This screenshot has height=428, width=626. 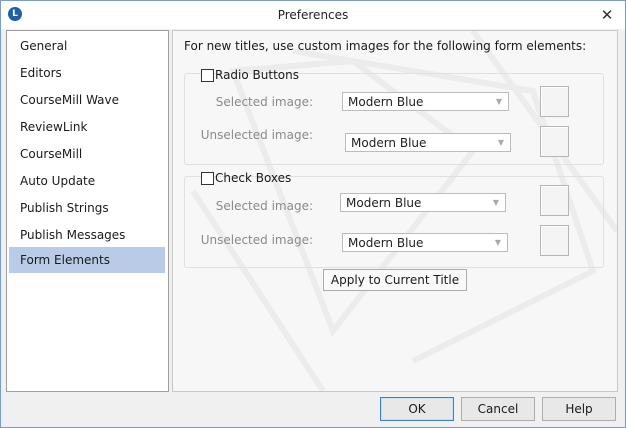 I want to click on radio-selected-image-label: Selected image:, so click(x=264, y=102).